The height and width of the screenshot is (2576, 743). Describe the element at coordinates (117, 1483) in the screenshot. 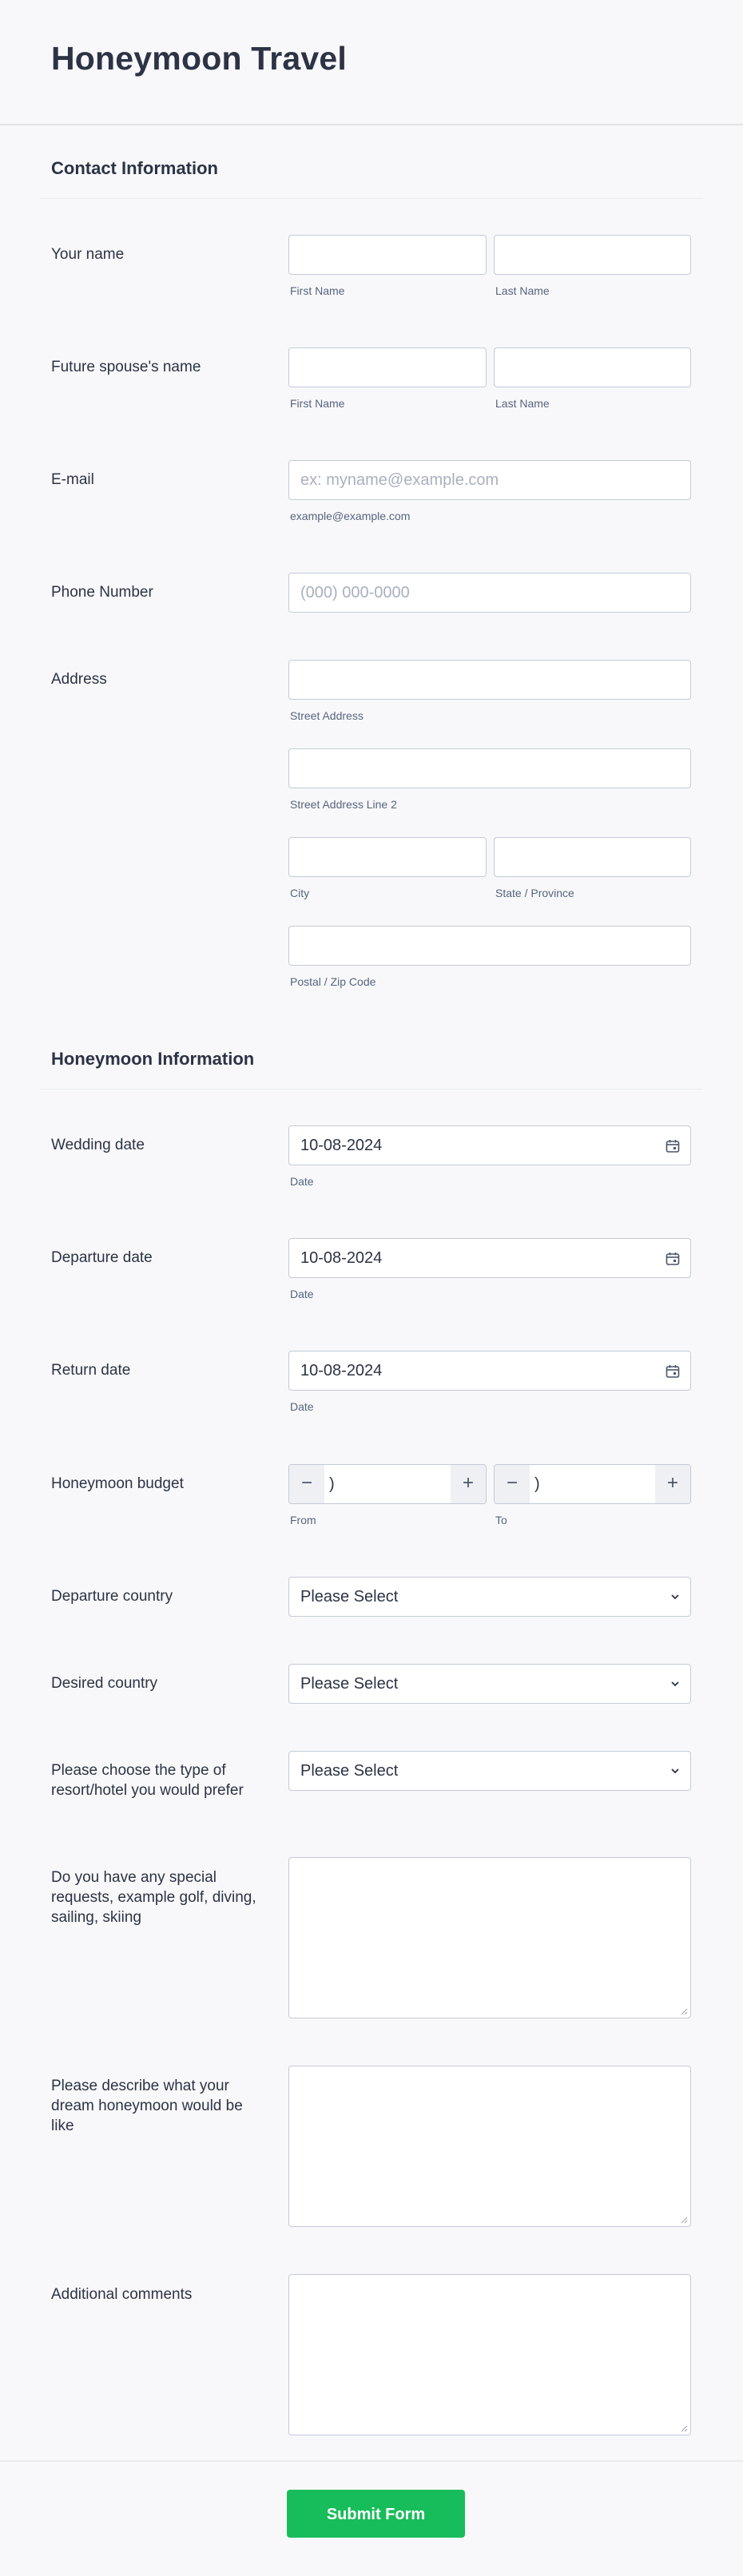

I see `budget-label: Honeymoon budget` at that location.